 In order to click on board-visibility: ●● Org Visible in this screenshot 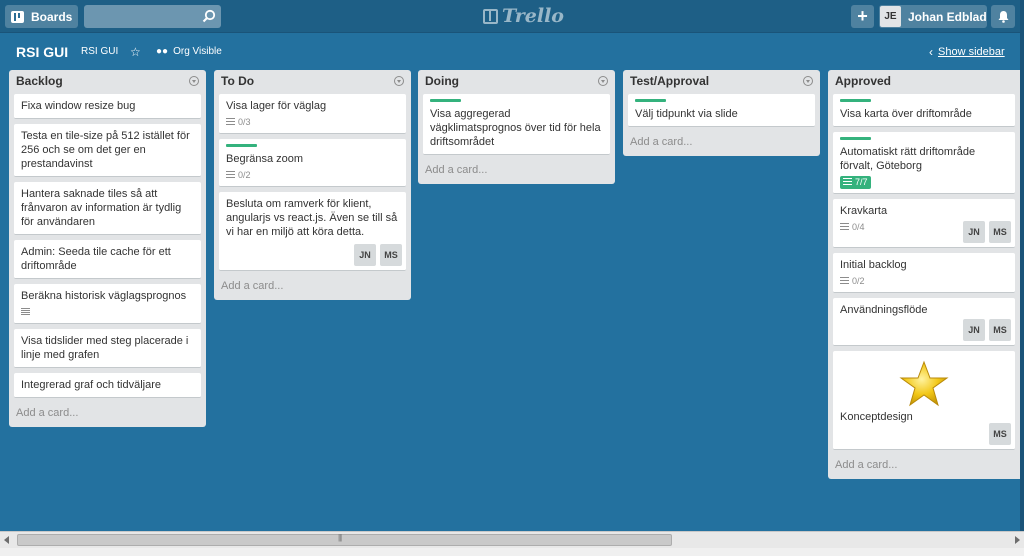, I will do `click(189, 51)`.